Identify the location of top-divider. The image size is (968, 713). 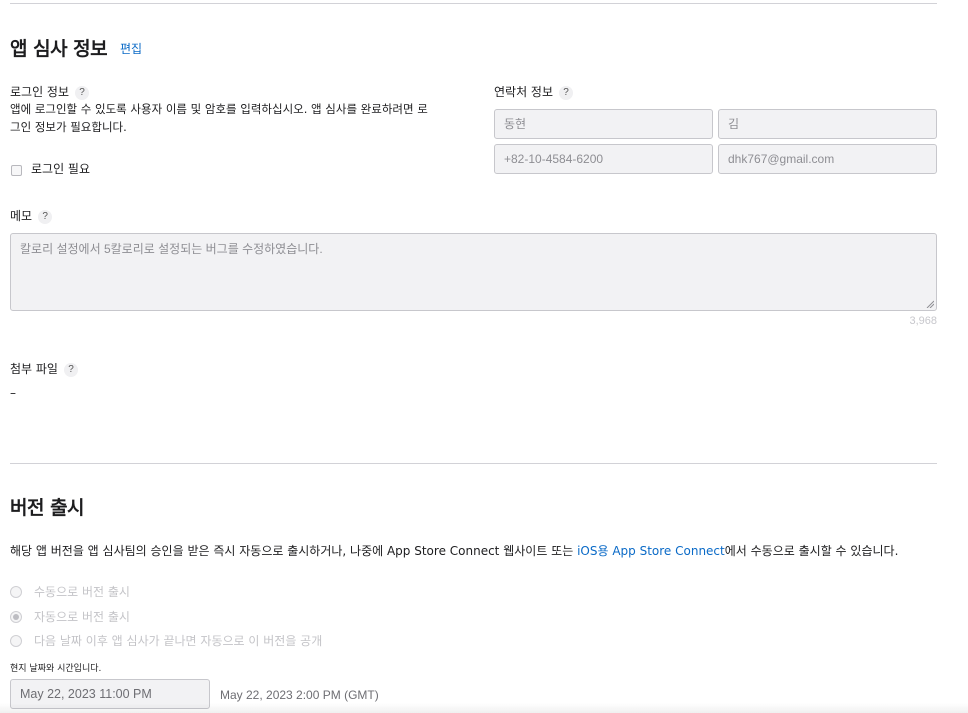
(473, 3).